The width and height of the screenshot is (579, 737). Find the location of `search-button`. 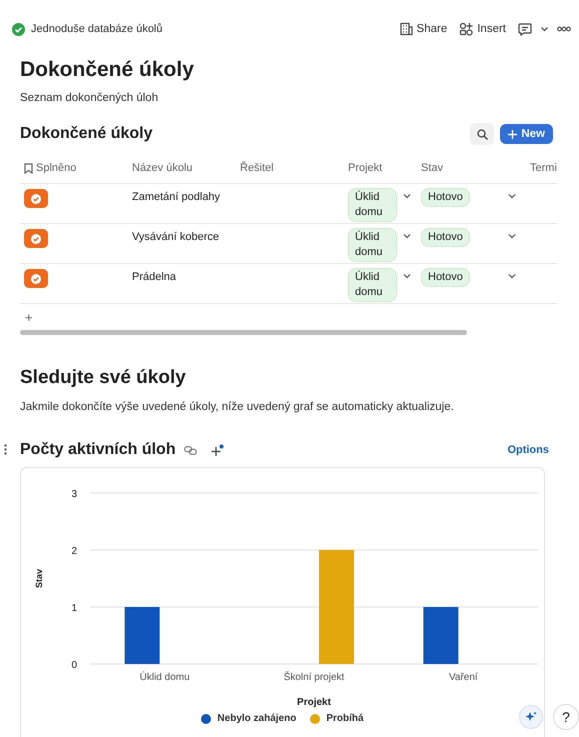

search-button is located at coordinates (482, 134).